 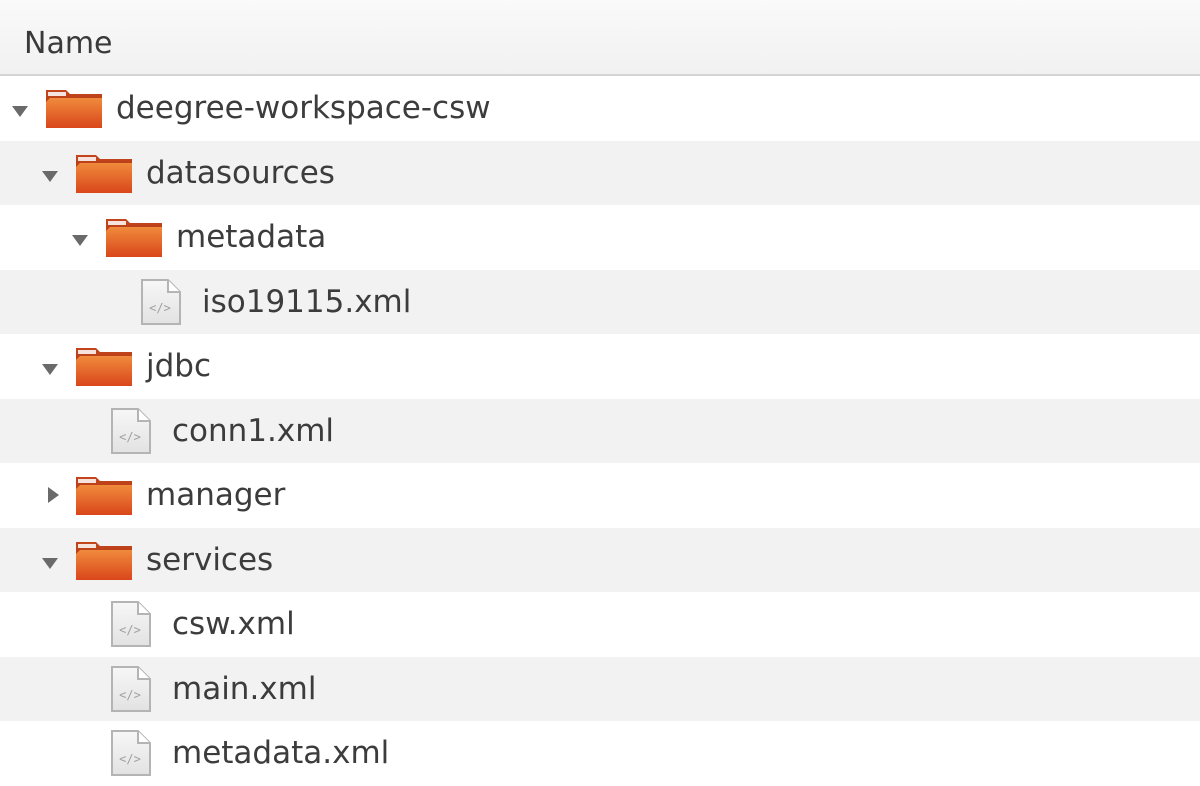 I want to click on tree-item-label: metadata.xml, so click(x=281, y=753).